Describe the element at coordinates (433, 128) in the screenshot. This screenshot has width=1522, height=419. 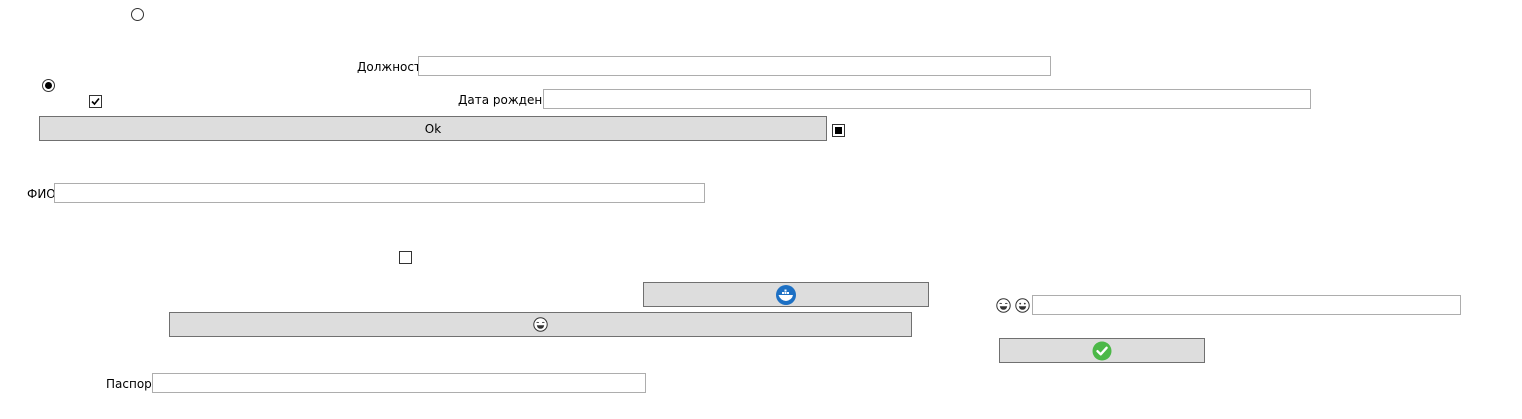
I see `ok-button: Ok` at that location.